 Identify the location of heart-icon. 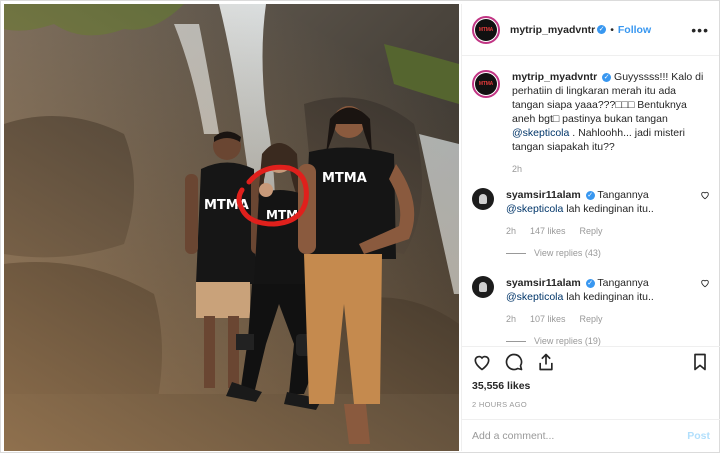
(482, 362).